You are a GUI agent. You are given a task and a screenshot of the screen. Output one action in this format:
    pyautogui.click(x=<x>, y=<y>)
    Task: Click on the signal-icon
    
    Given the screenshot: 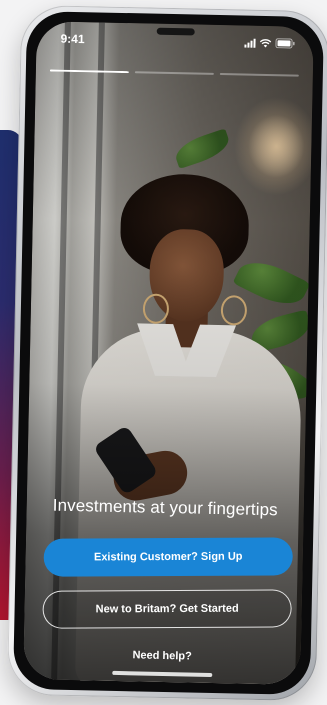 What is the action you would take?
    pyautogui.click(x=250, y=43)
    